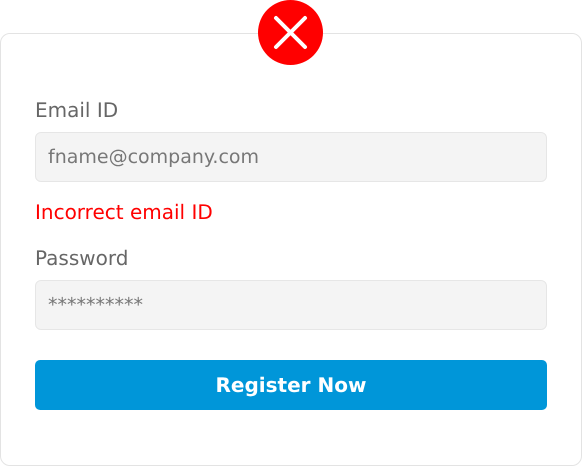 This screenshot has width=582, height=467. What do you see at coordinates (291, 157) in the screenshot?
I see `email-field: fname@company.com` at bounding box center [291, 157].